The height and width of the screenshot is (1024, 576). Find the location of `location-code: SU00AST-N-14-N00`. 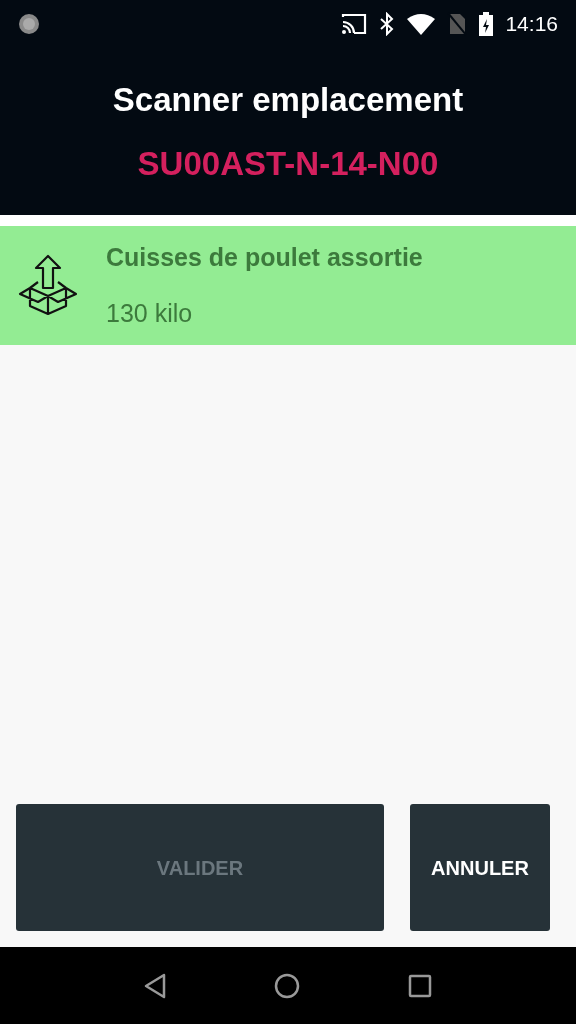

location-code: SU00AST-N-14-N00 is located at coordinates (288, 163).